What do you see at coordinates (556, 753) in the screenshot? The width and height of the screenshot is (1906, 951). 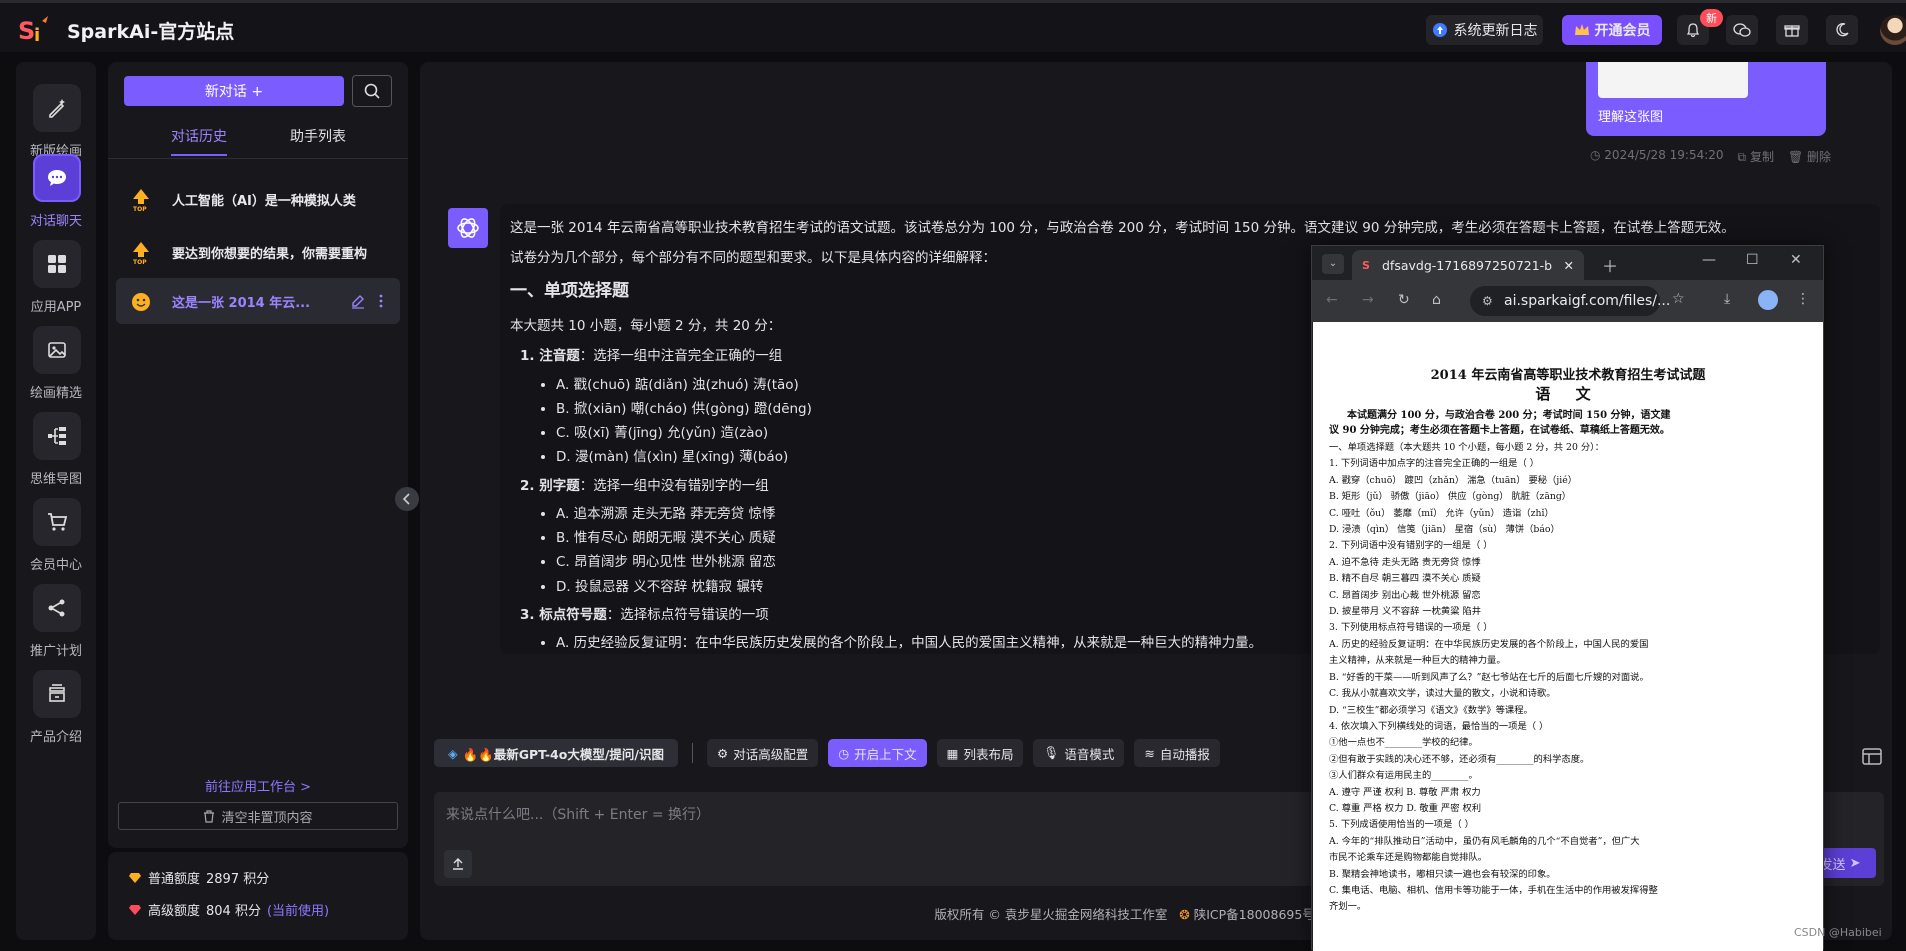 I see `model-selector: ◈ 🔥🔥最新GPT-4o大模型/提问/识图` at bounding box center [556, 753].